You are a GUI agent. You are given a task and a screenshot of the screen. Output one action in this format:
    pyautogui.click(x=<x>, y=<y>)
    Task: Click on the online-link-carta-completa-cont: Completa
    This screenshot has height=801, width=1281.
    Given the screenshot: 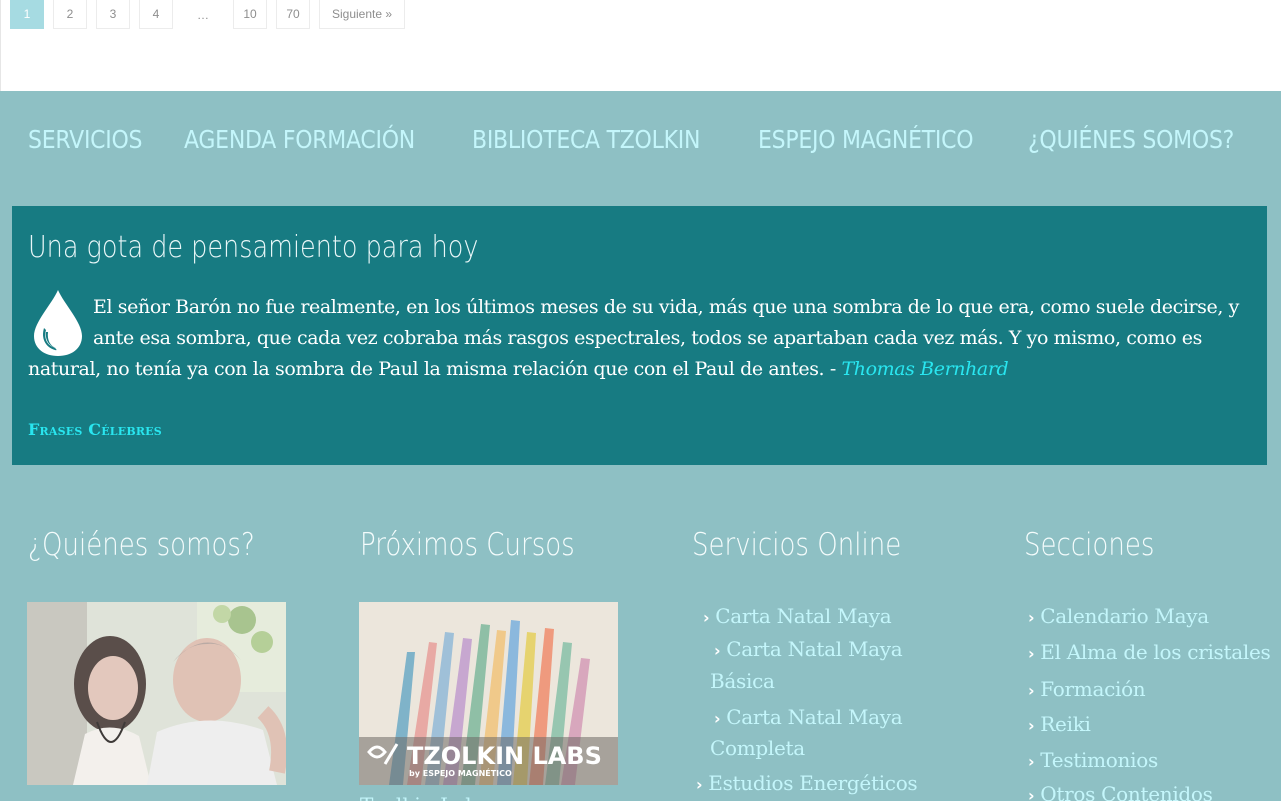 What is the action you would take?
    pyautogui.click(x=757, y=748)
    